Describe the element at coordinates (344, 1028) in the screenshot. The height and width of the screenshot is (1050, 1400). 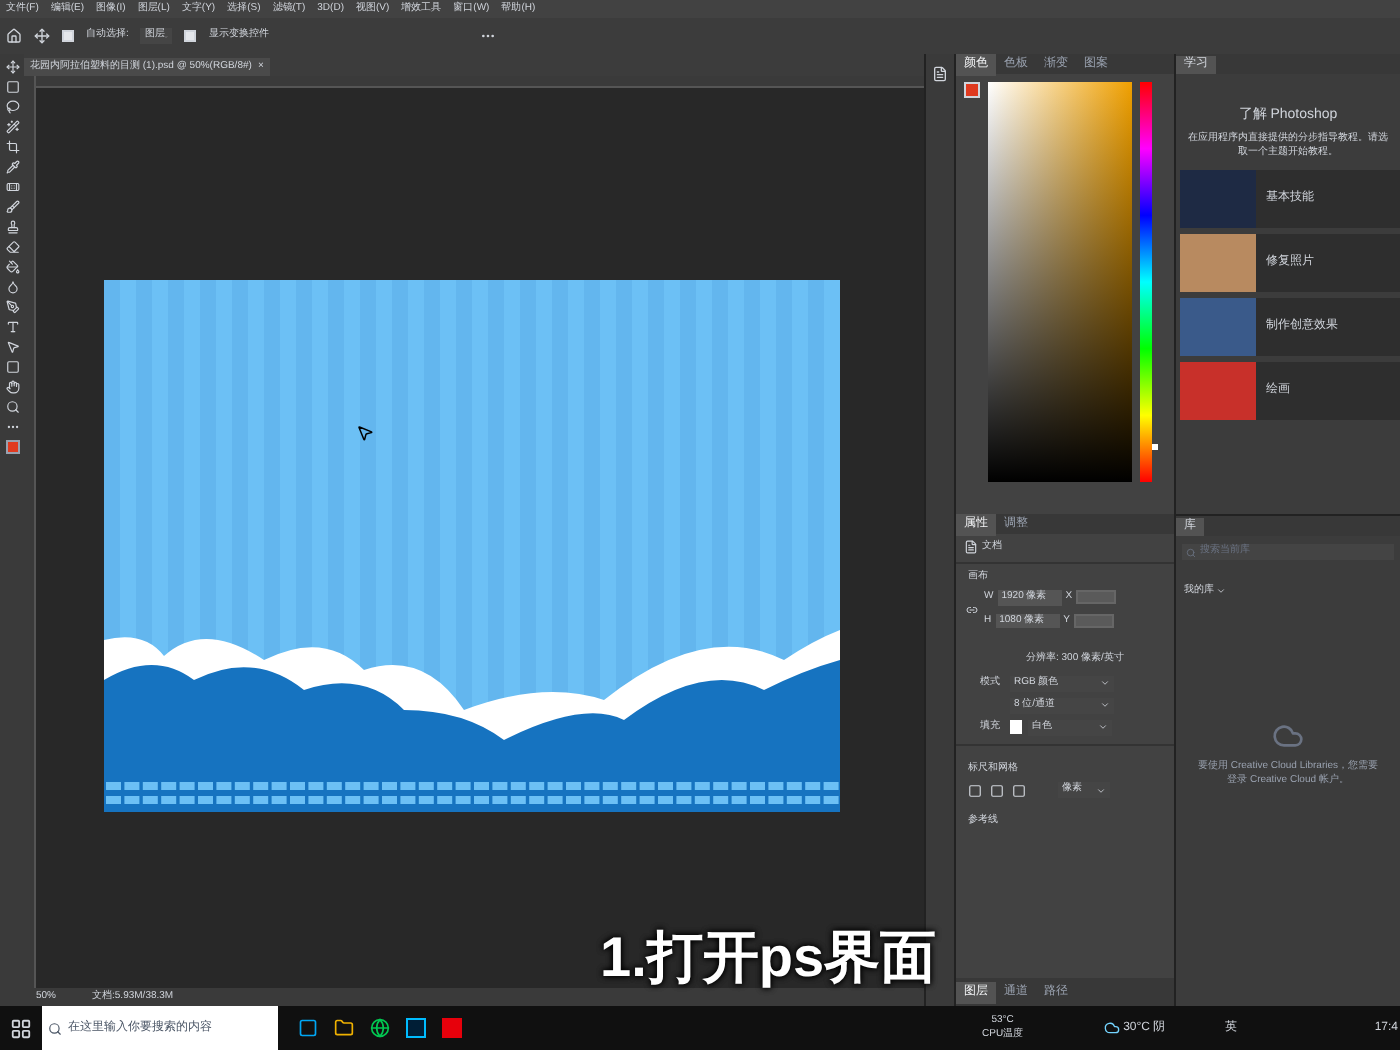
I see `folder-icon` at that location.